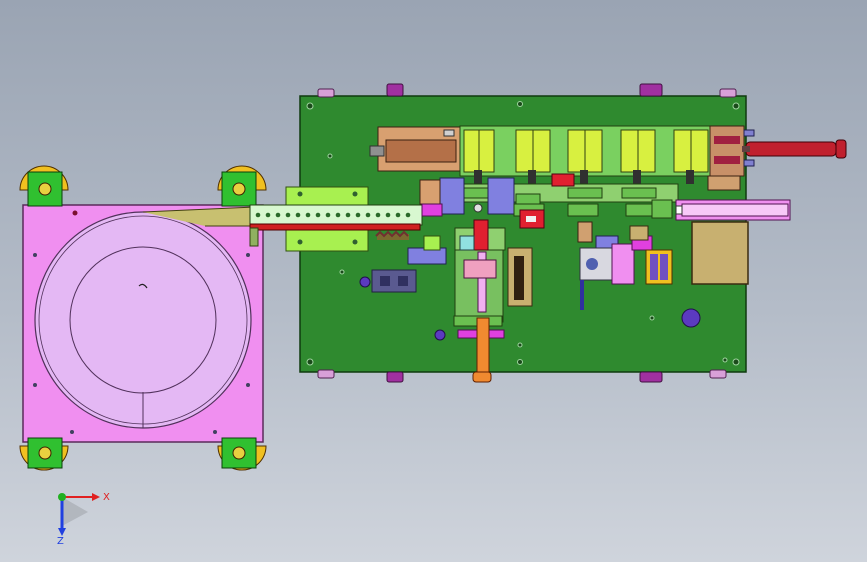  What do you see at coordinates (106, 497) in the screenshot?
I see `x-axis-label: X` at bounding box center [106, 497].